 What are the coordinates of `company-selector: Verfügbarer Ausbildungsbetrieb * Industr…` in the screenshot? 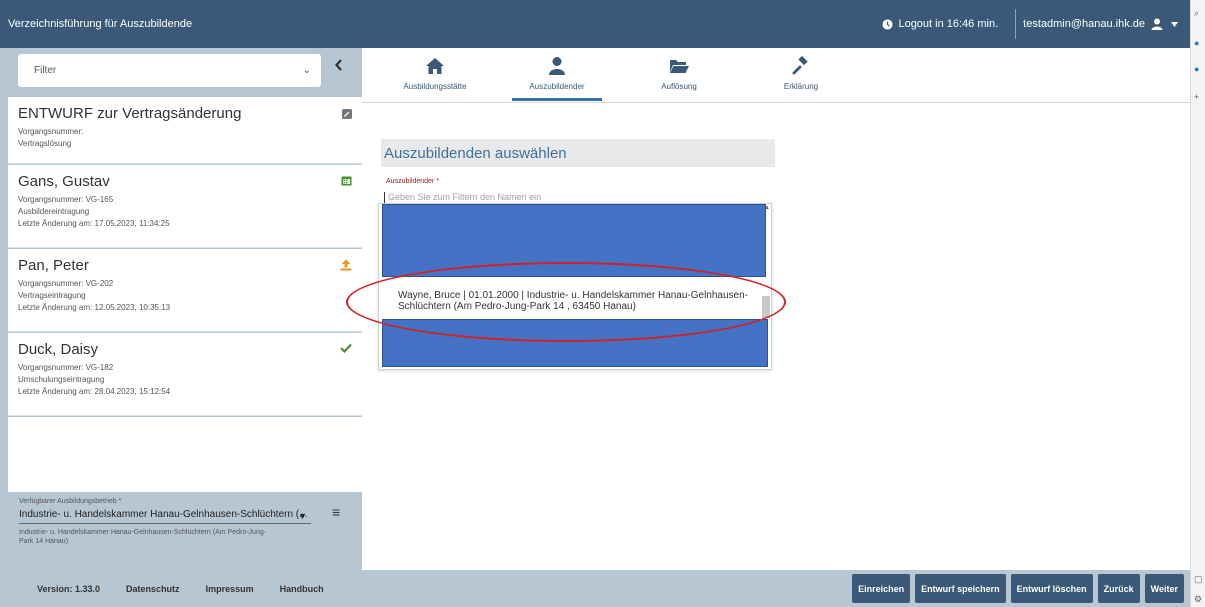 It's located at (185, 531).